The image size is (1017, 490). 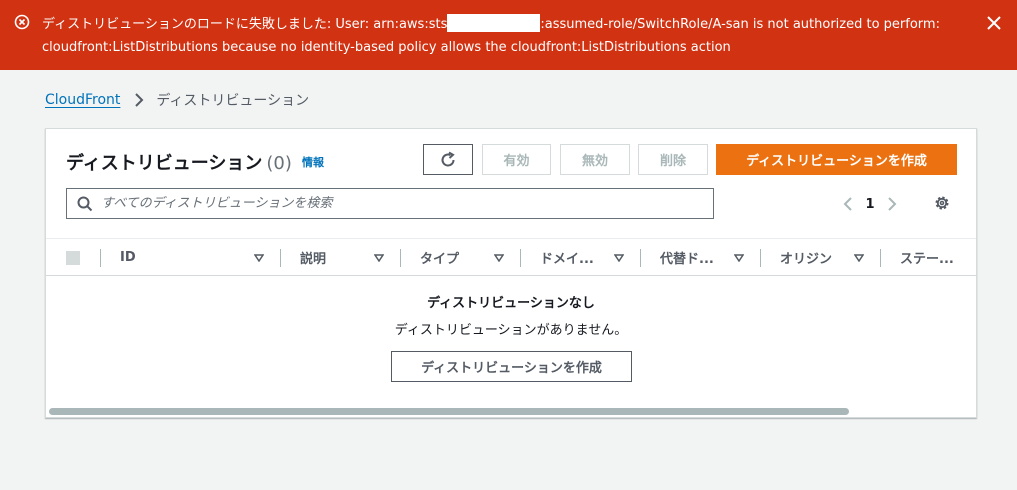 What do you see at coordinates (22, 22) in the screenshot?
I see `error-icon` at bounding box center [22, 22].